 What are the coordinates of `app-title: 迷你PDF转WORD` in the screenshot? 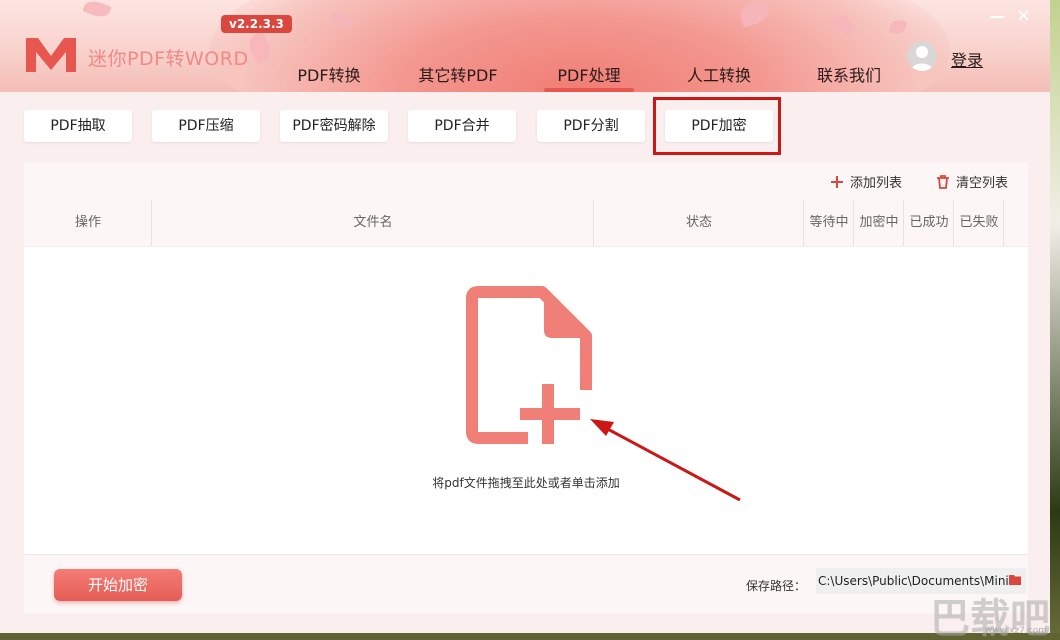 It's located at (168, 59).